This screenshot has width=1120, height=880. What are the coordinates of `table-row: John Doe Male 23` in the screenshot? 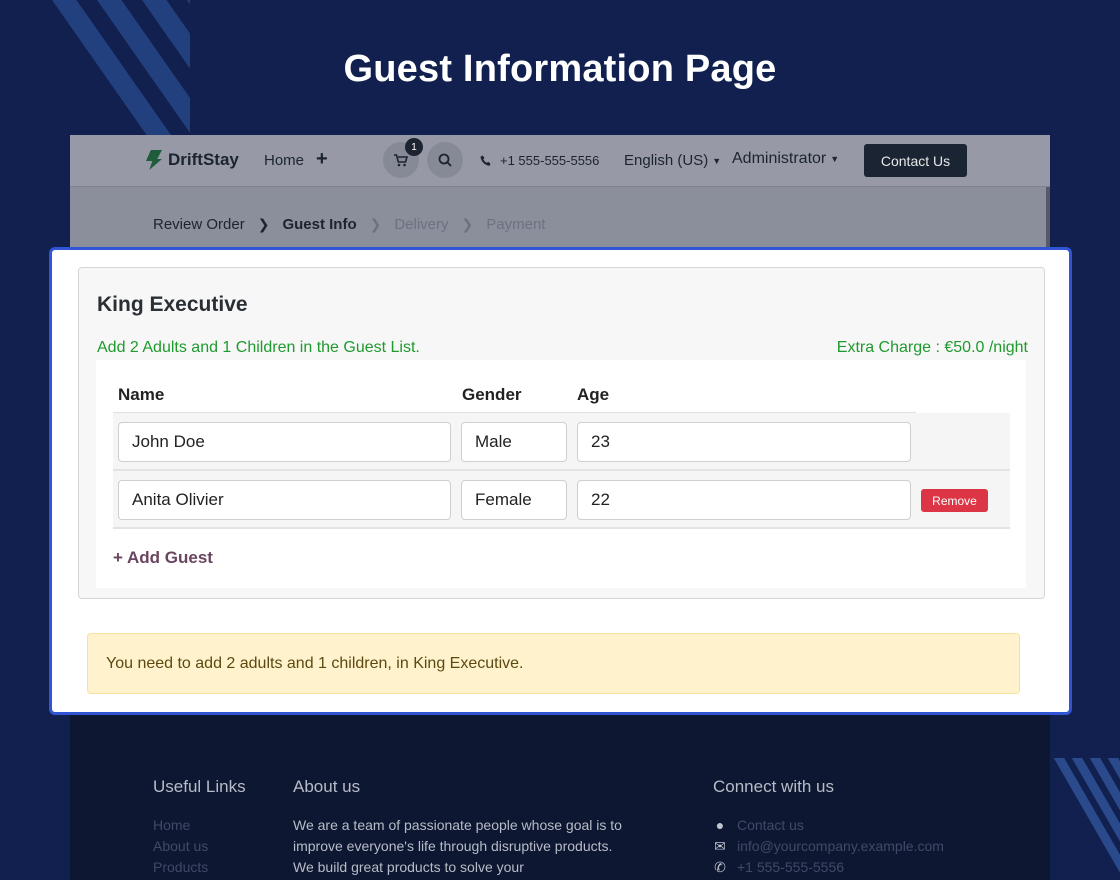 It's located at (561, 442).